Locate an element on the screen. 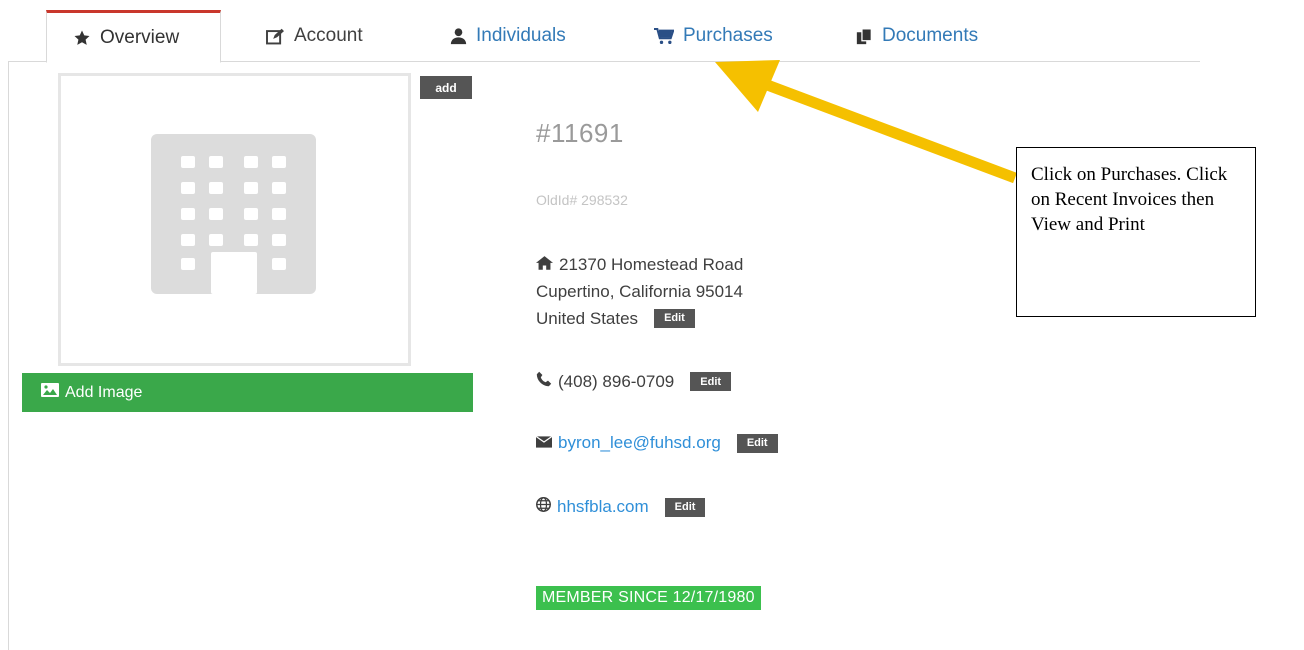 The height and width of the screenshot is (650, 1304). annotation-arrow is located at coordinates (866, 122).